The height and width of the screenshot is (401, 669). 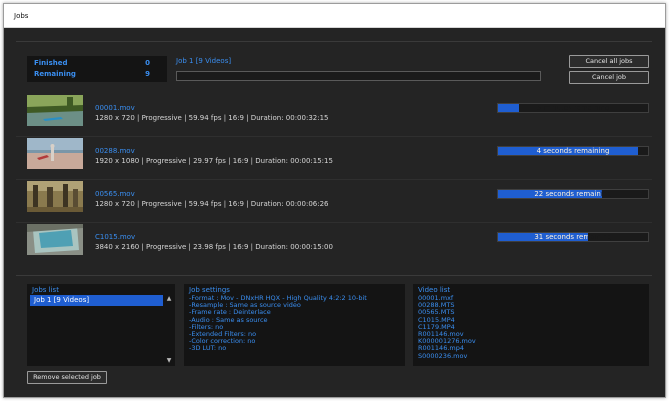 I want to click on jobs-list-item: Job 1 [9 Videos], so click(x=96, y=300).